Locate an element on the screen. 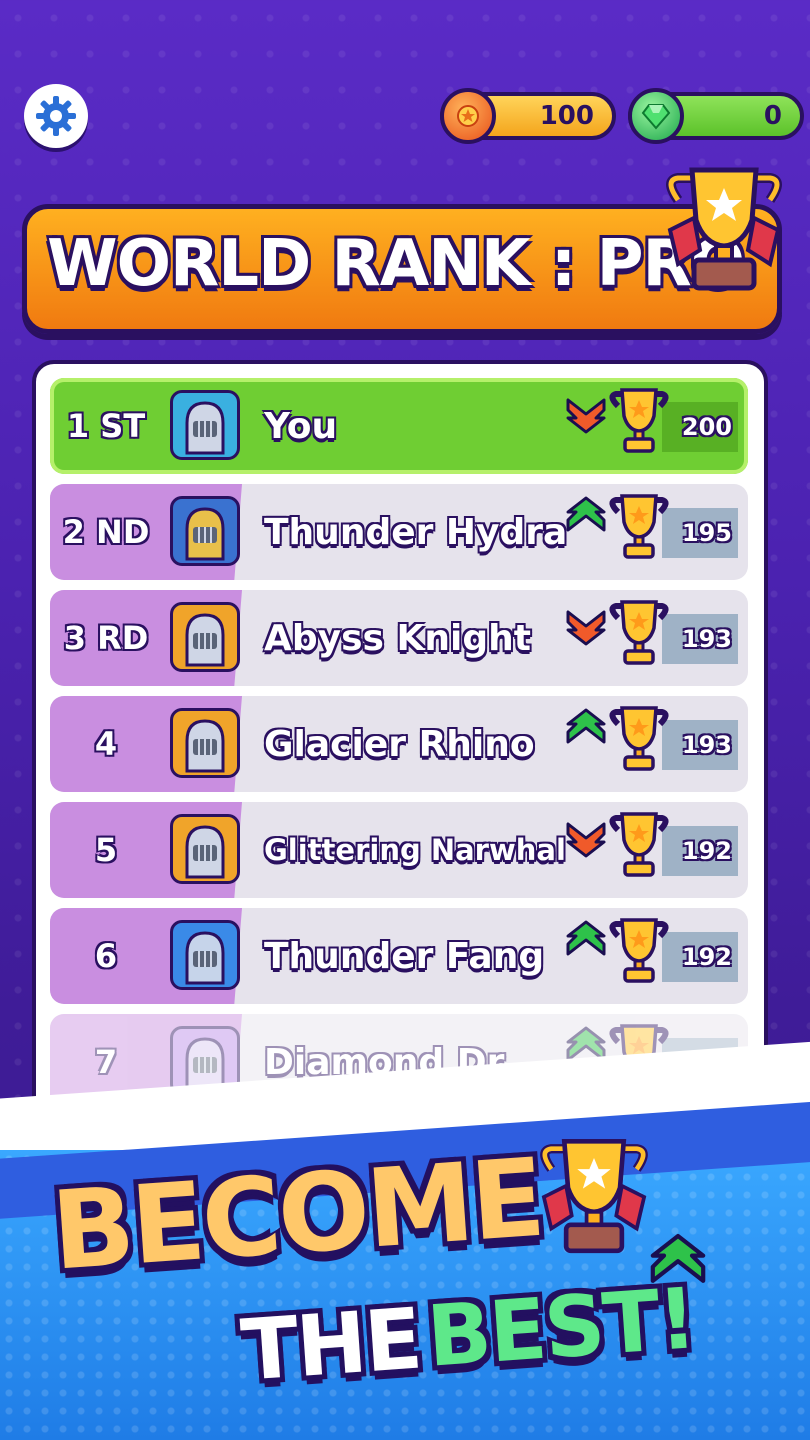 This screenshot has height=1440, width=810. leaderboard-row: 6 Thunder Fang 192 is located at coordinates (399, 956).